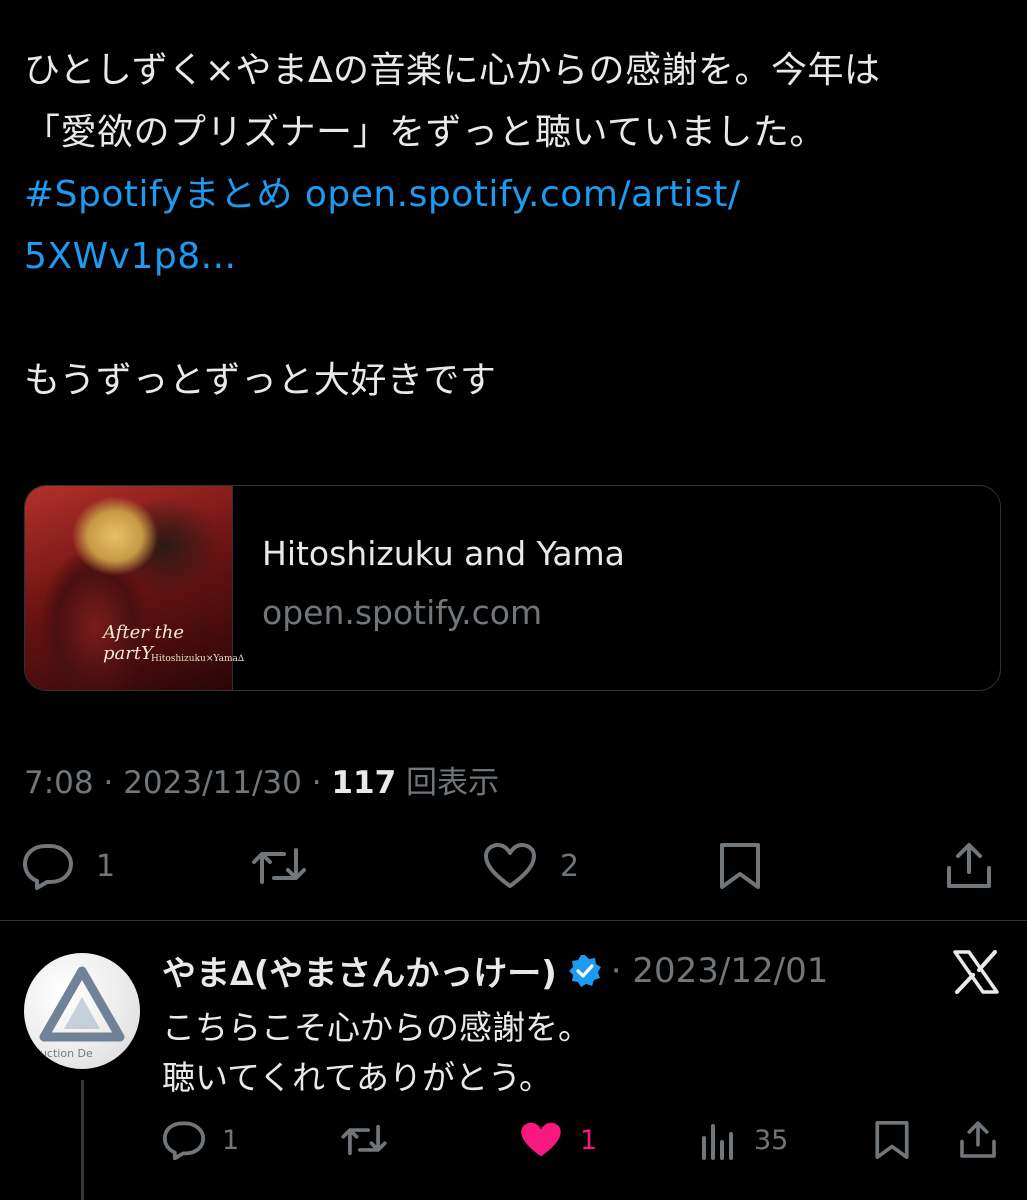 This screenshot has height=1200, width=1027. What do you see at coordinates (453, 783) in the screenshot?
I see `view-count-label: 回表示` at bounding box center [453, 783].